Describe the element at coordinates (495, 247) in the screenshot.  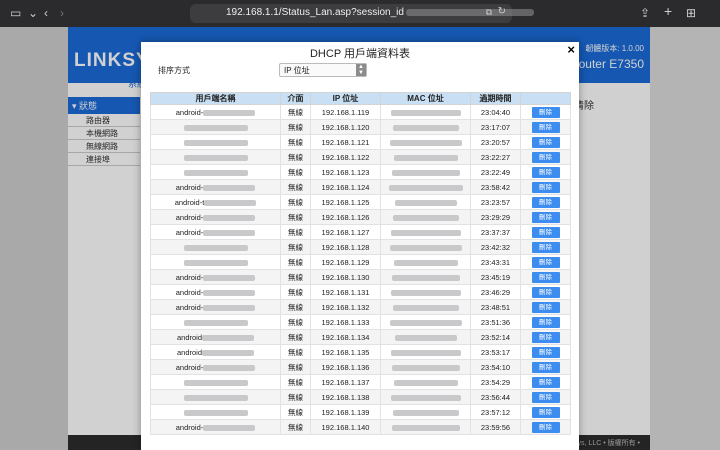
I see `expire-cell: 23:42:32` at that location.